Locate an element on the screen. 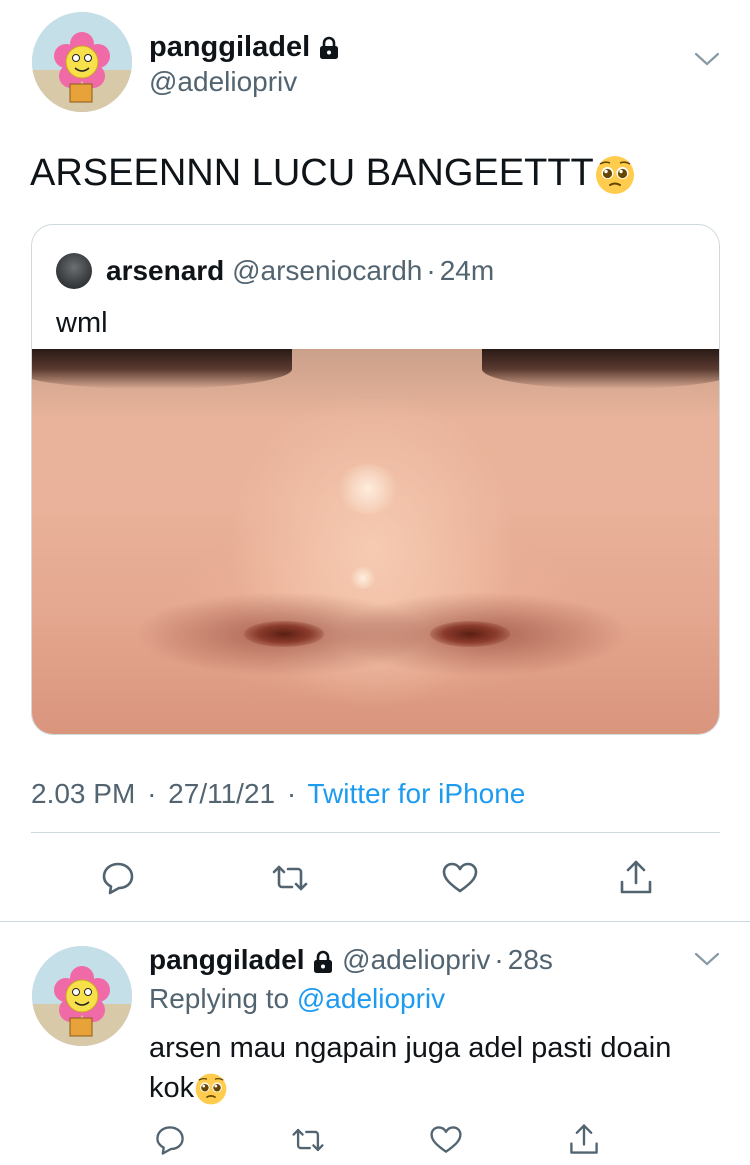  tweet-text: ARSEENNN LUCU BANGEETTT is located at coordinates (333, 173).